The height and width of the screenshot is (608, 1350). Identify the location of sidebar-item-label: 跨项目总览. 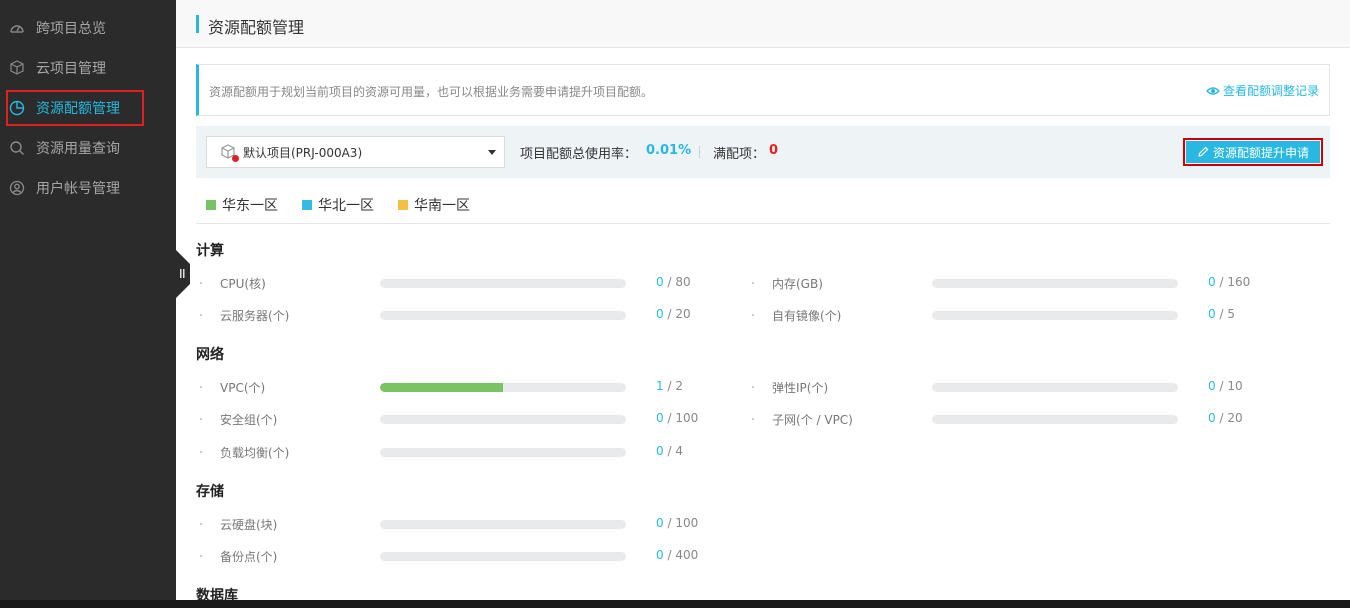
(71, 29).